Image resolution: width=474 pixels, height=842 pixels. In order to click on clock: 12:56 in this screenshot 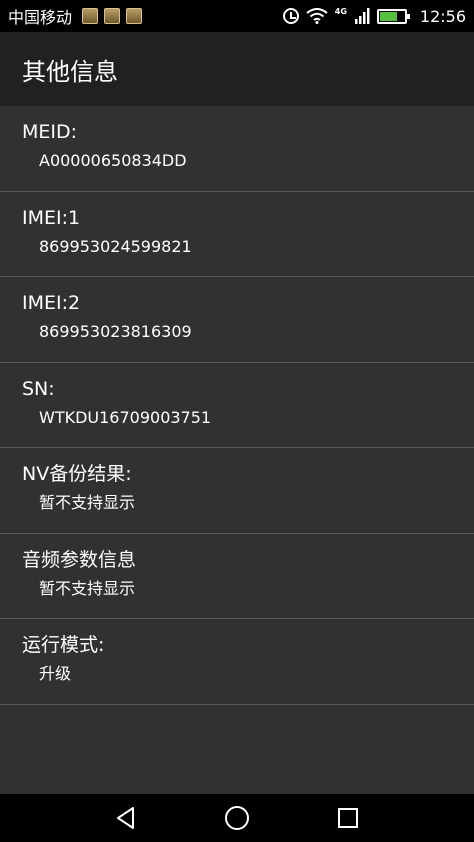, I will do `click(442, 16)`.